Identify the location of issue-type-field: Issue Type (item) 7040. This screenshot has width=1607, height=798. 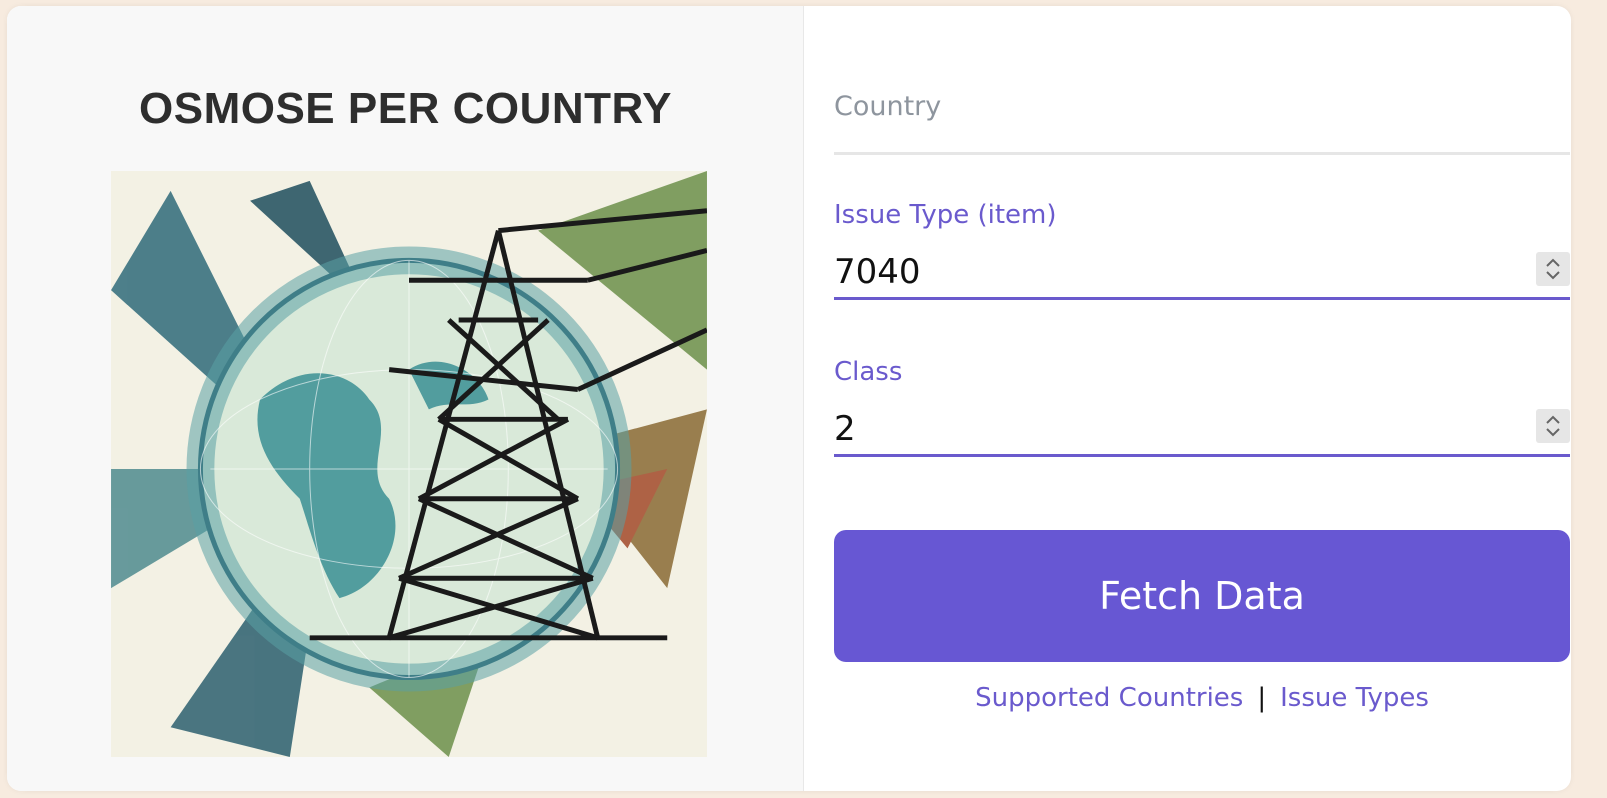
(1202, 250).